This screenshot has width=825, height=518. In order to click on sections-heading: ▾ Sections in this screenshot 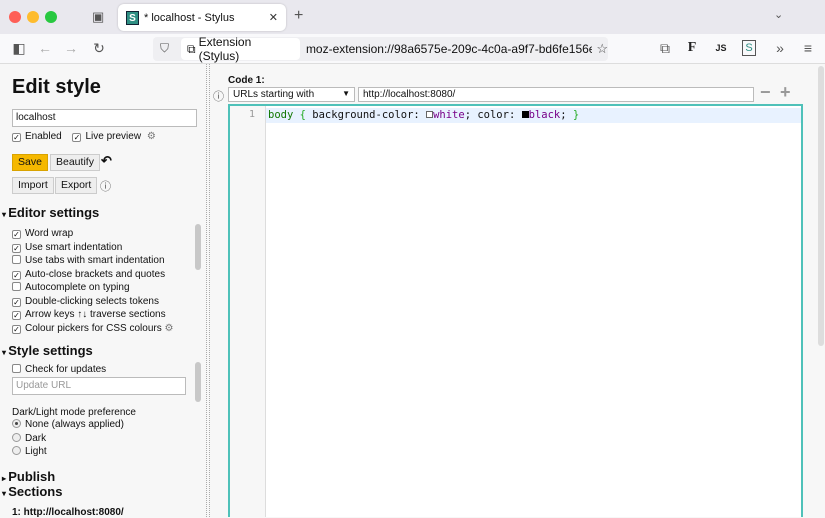, I will do `click(32, 491)`.